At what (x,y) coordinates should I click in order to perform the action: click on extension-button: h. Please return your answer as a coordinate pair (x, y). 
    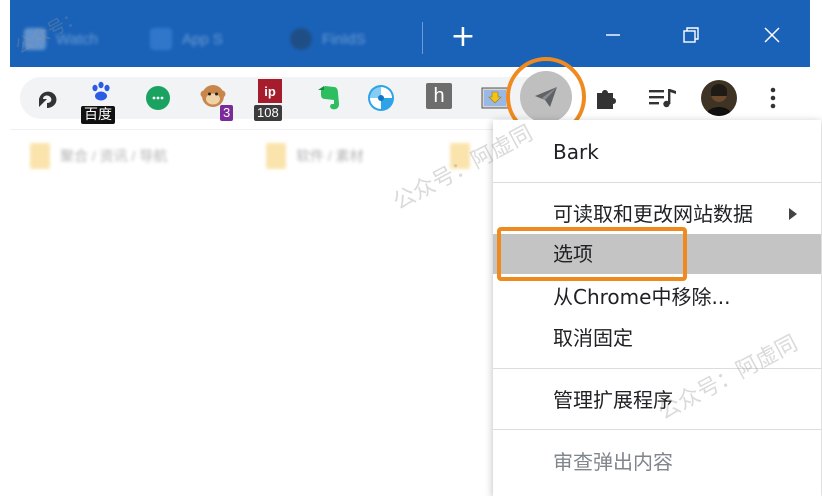
    Looking at the image, I should click on (439, 96).